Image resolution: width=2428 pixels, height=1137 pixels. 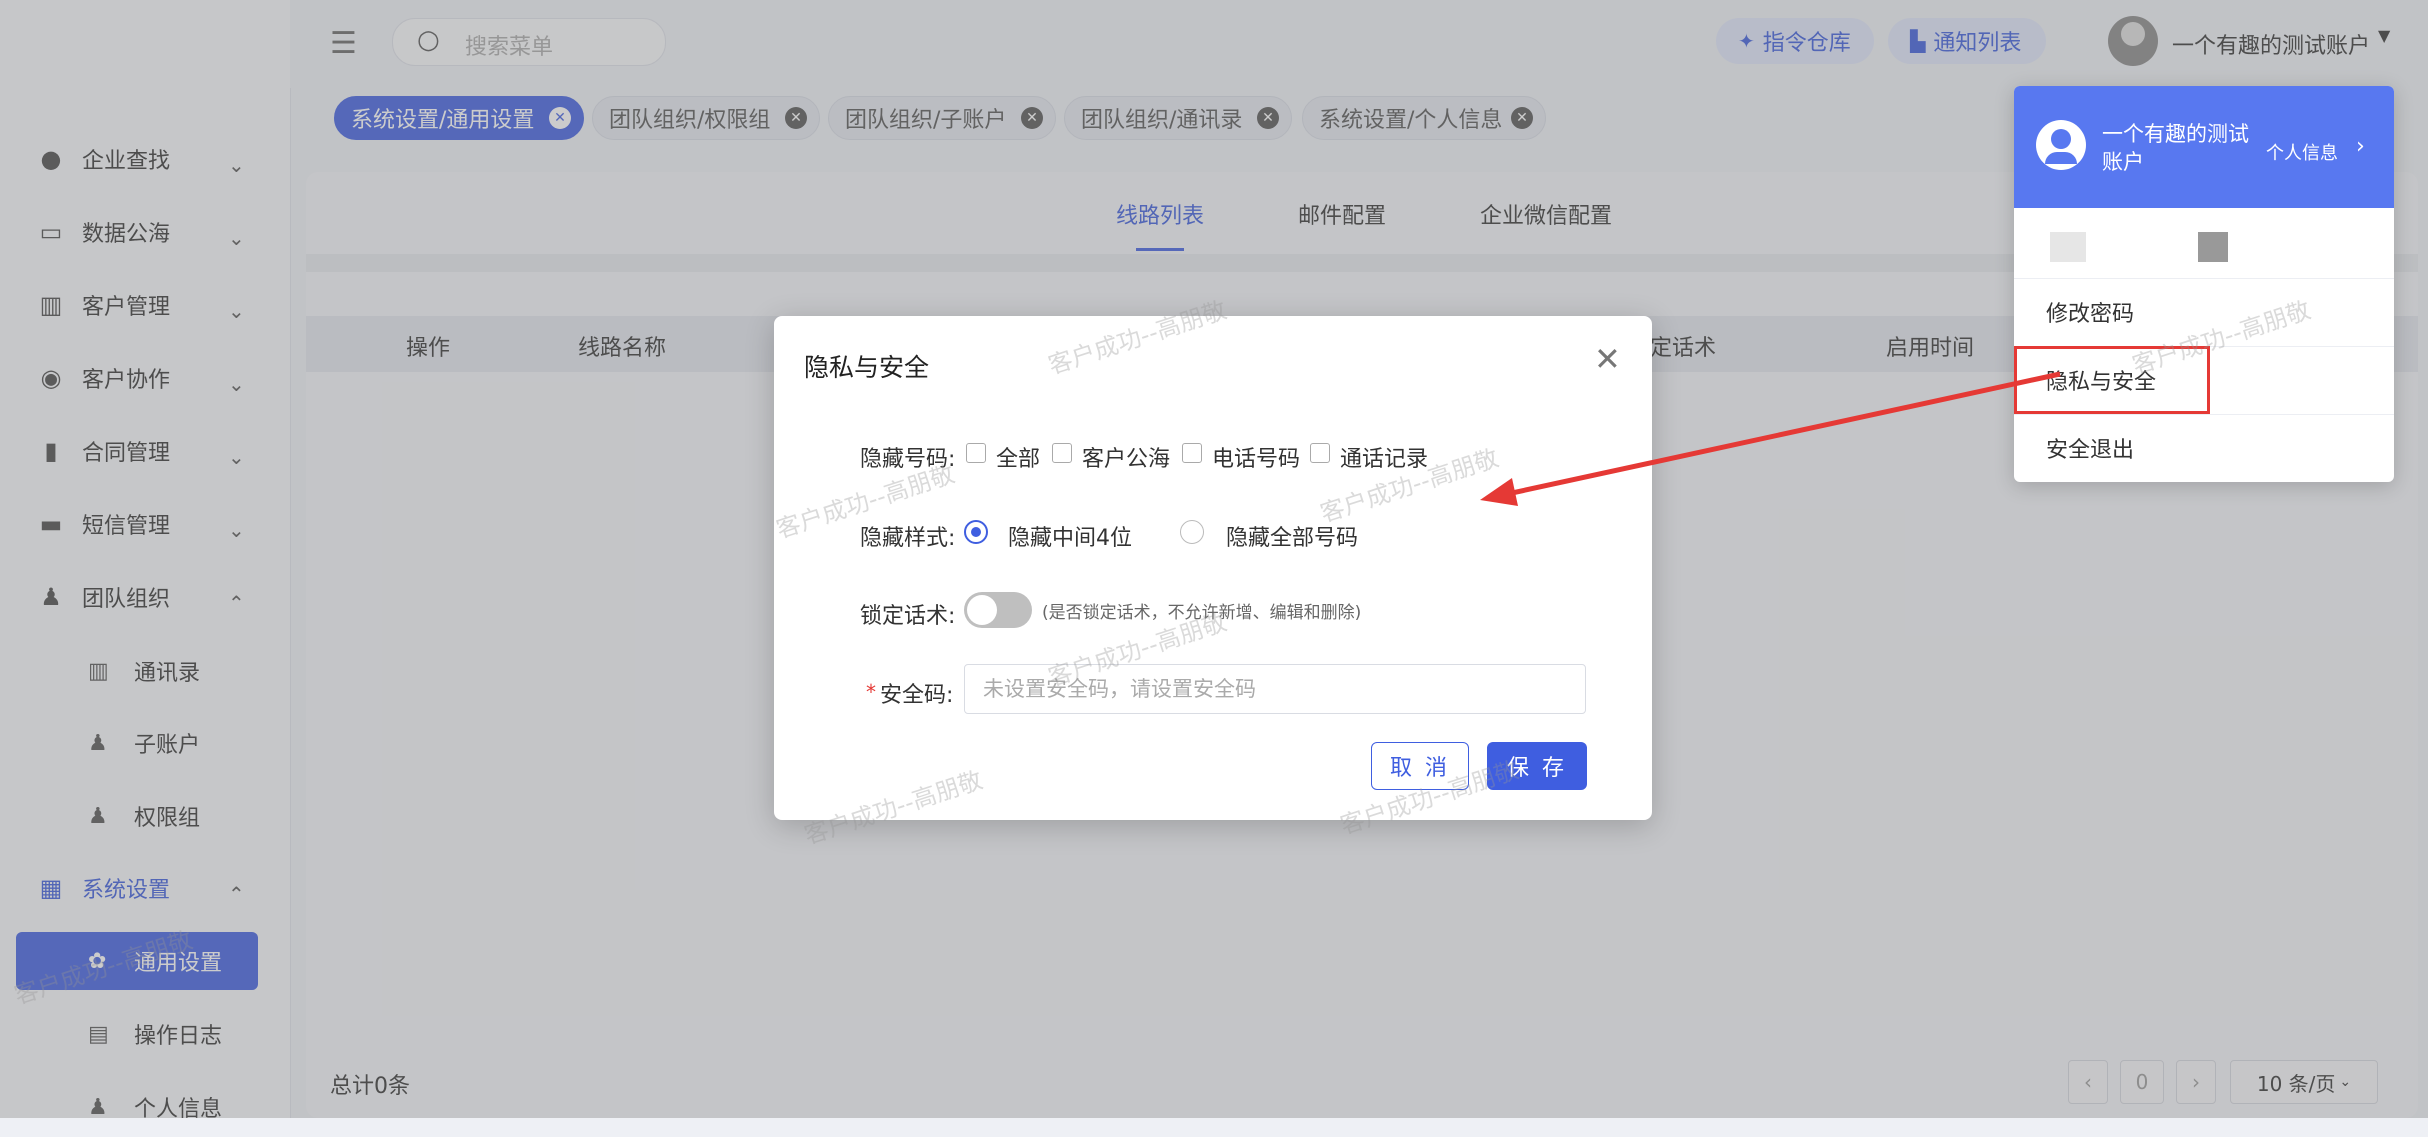 What do you see at coordinates (2061, 158) in the screenshot?
I see `avatar-body` at bounding box center [2061, 158].